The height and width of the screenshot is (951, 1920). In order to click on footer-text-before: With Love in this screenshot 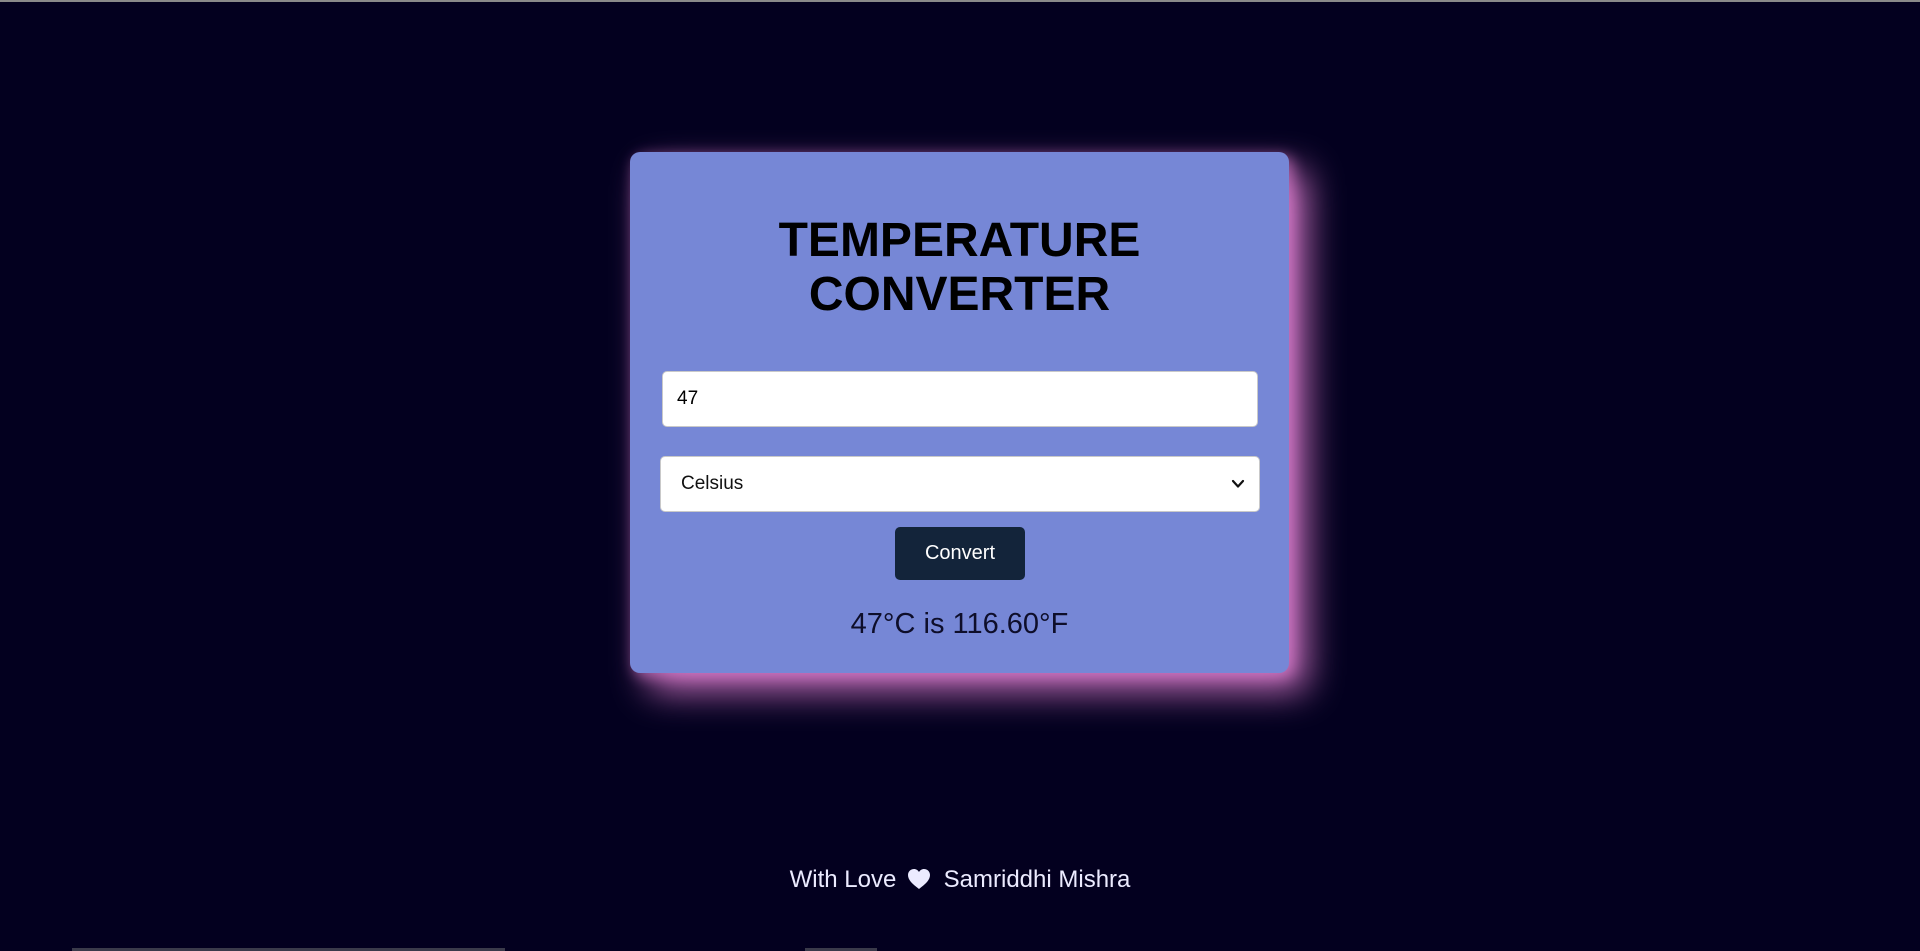, I will do `click(843, 879)`.